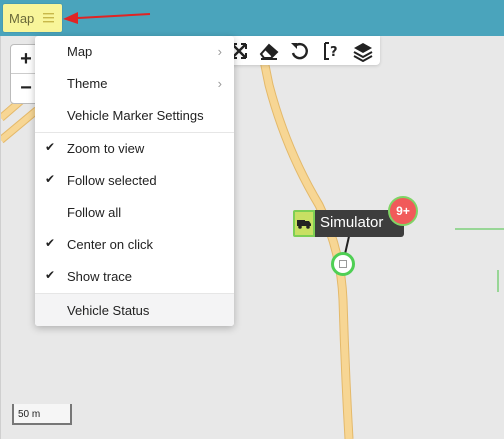 The image size is (504, 439). I want to click on vehicle-name: Simulator, so click(352, 222).